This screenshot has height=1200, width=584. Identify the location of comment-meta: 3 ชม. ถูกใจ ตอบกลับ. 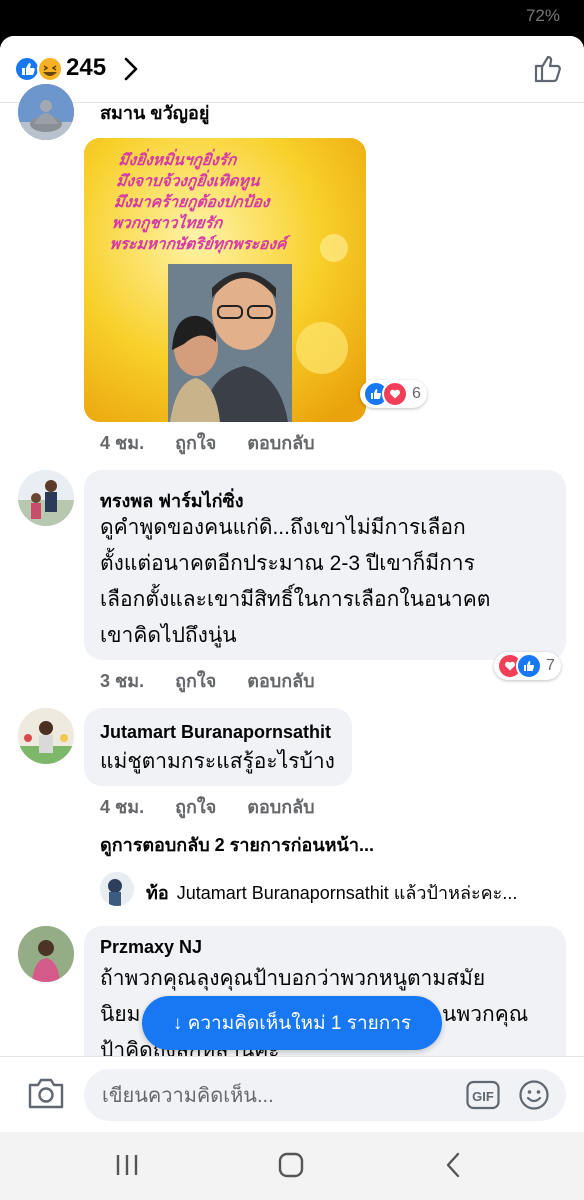
(220, 680).